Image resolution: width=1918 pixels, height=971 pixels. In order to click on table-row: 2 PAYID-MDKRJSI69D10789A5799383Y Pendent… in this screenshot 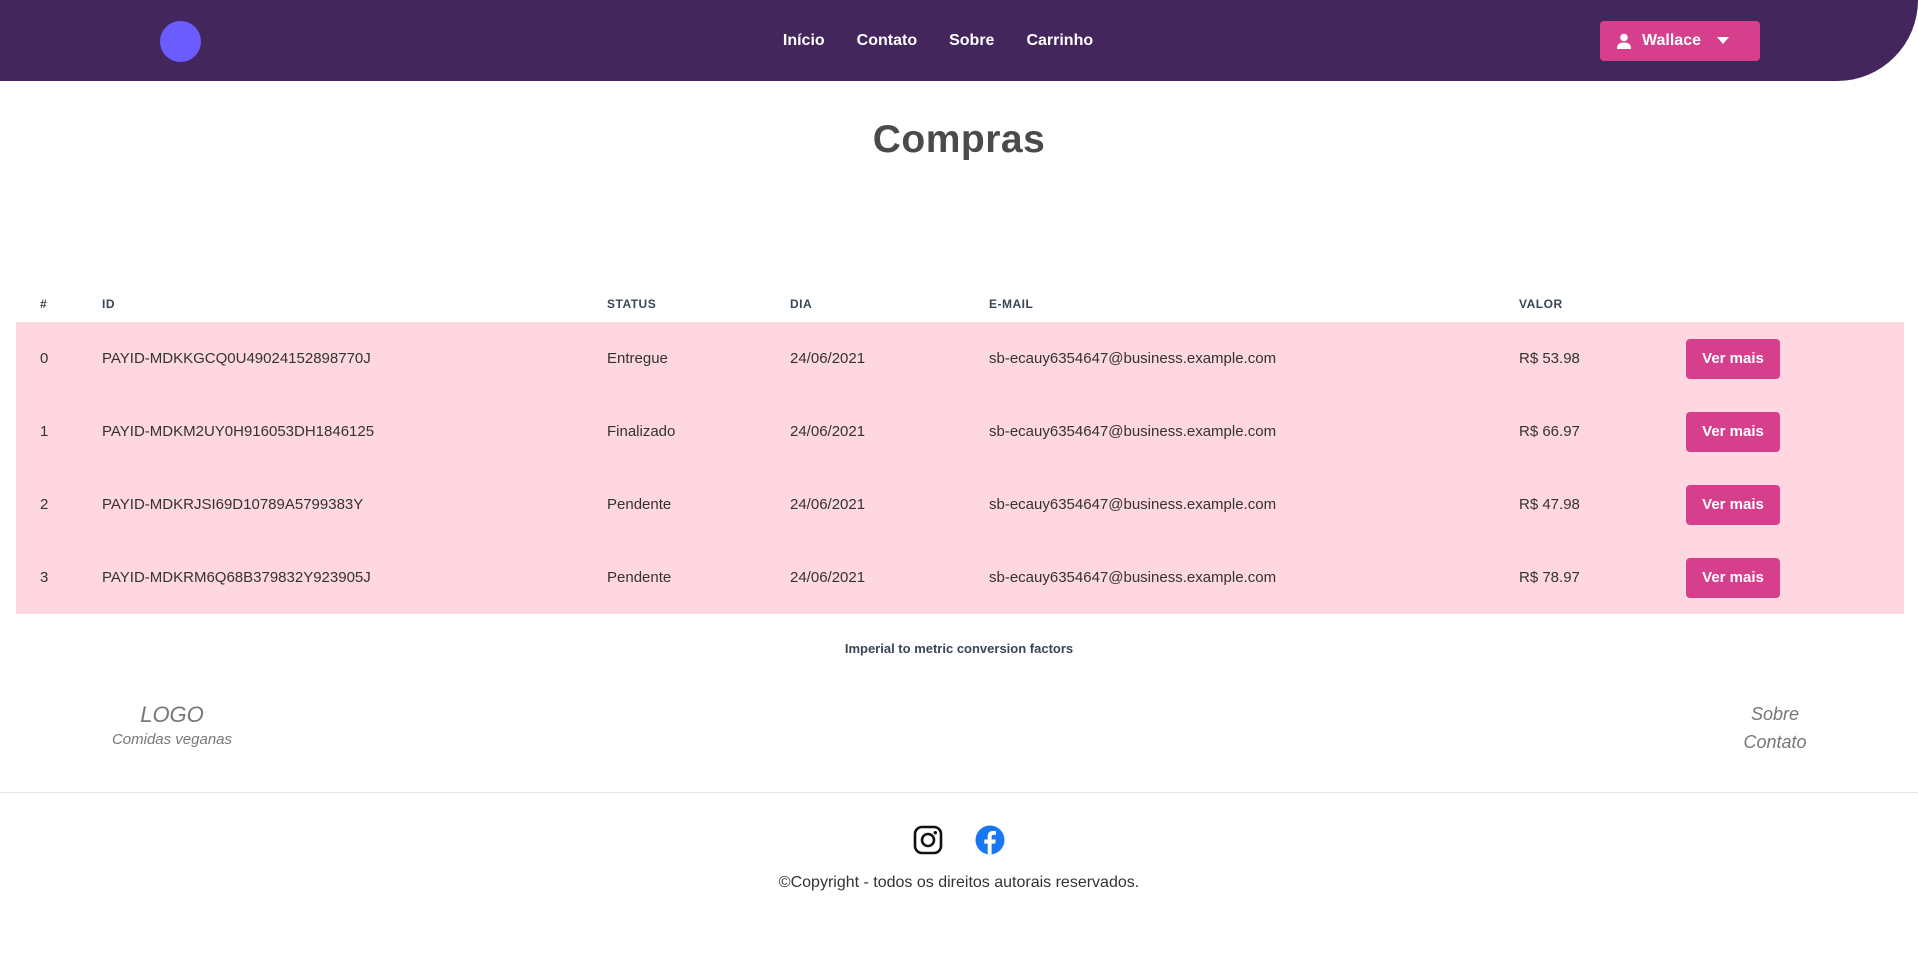, I will do `click(960, 504)`.